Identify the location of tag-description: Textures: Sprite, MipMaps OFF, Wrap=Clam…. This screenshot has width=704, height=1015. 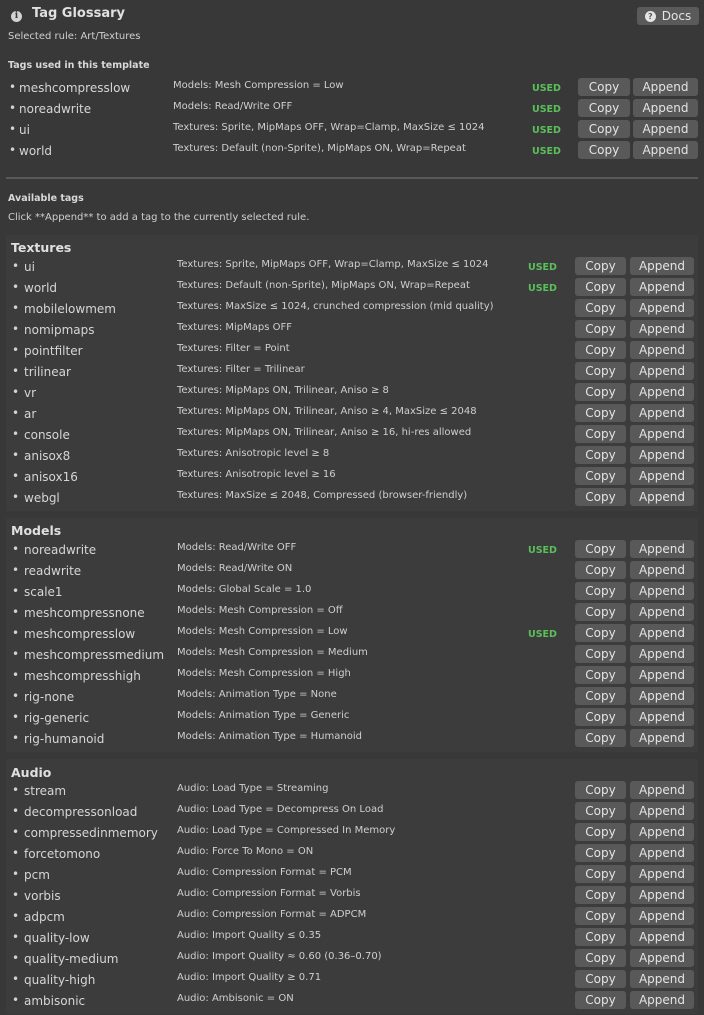
(329, 127).